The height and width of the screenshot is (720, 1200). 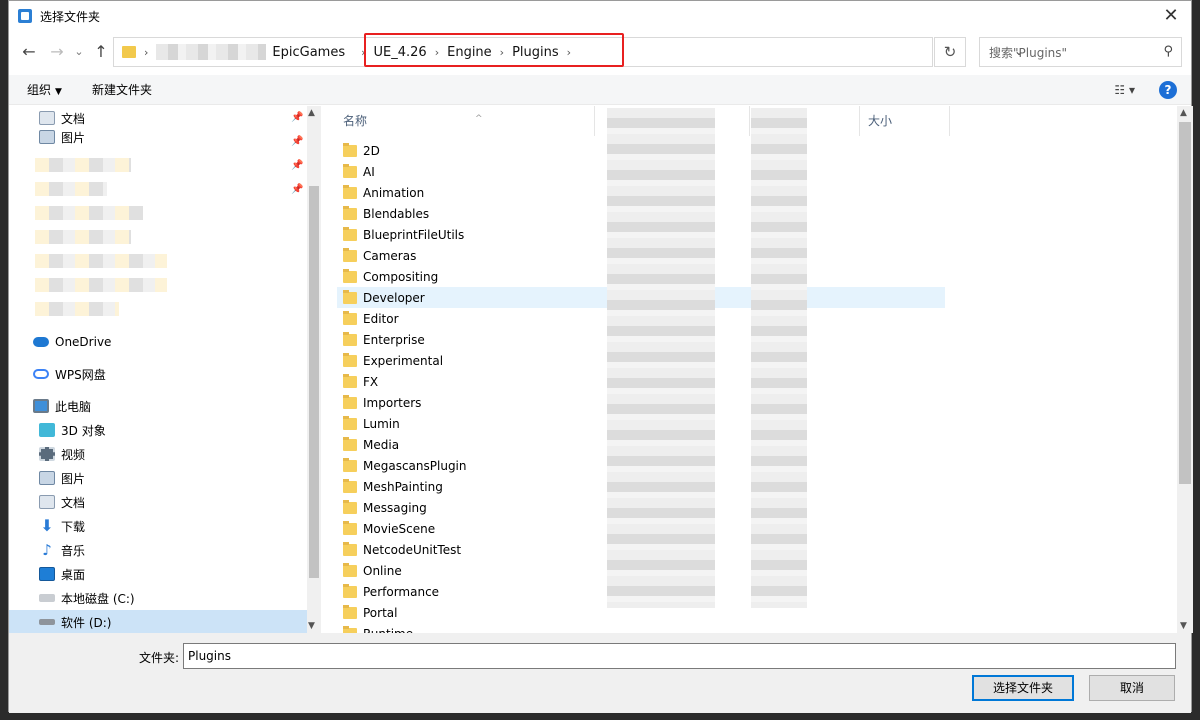 What do you see at coordinates (83, 430) in the screenshot?
I see `sidebar-item-label: 3D 对象` at bounding box center [83, 430].